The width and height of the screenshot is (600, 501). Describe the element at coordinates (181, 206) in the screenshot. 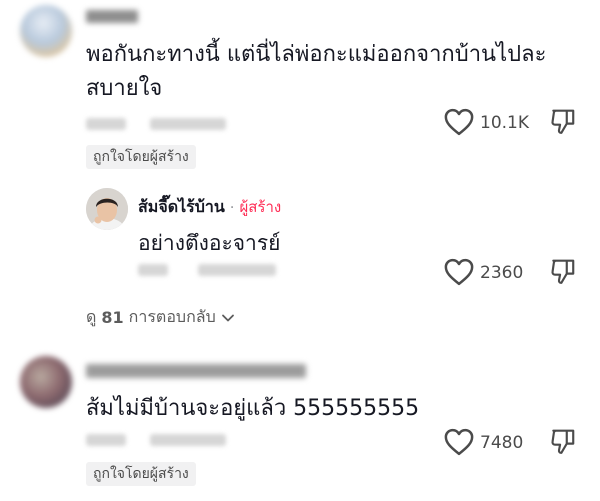

I see `reply-username: ส้มจี๊ดไร้บ้าน` at that location.